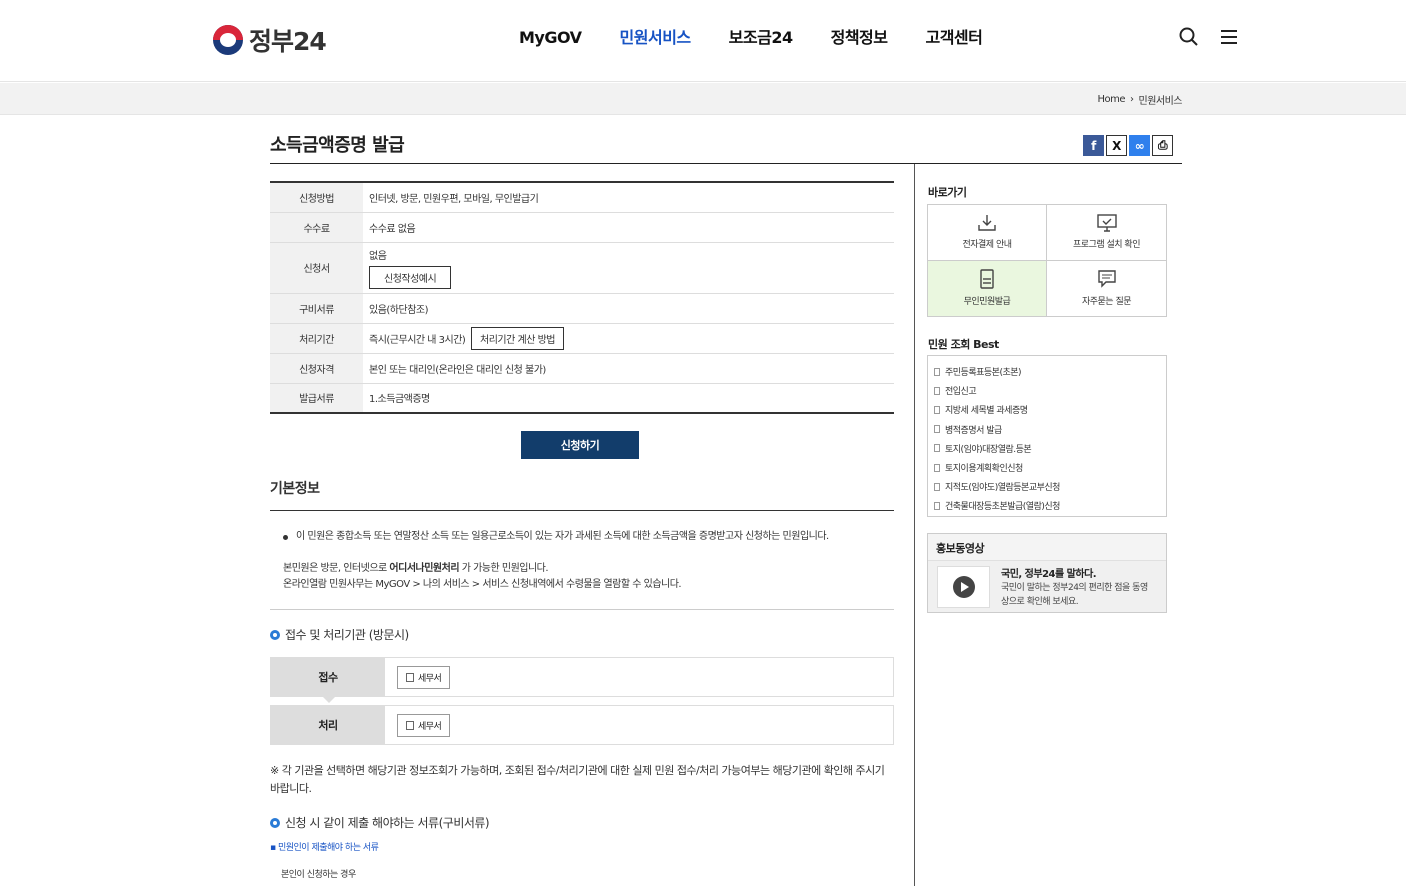 This screenshot has width=1406, height=886. Describe the element at coordinates (1106, 302) in the screenshot. I see `quick-link-label: 자주묻는 질문` at that location.